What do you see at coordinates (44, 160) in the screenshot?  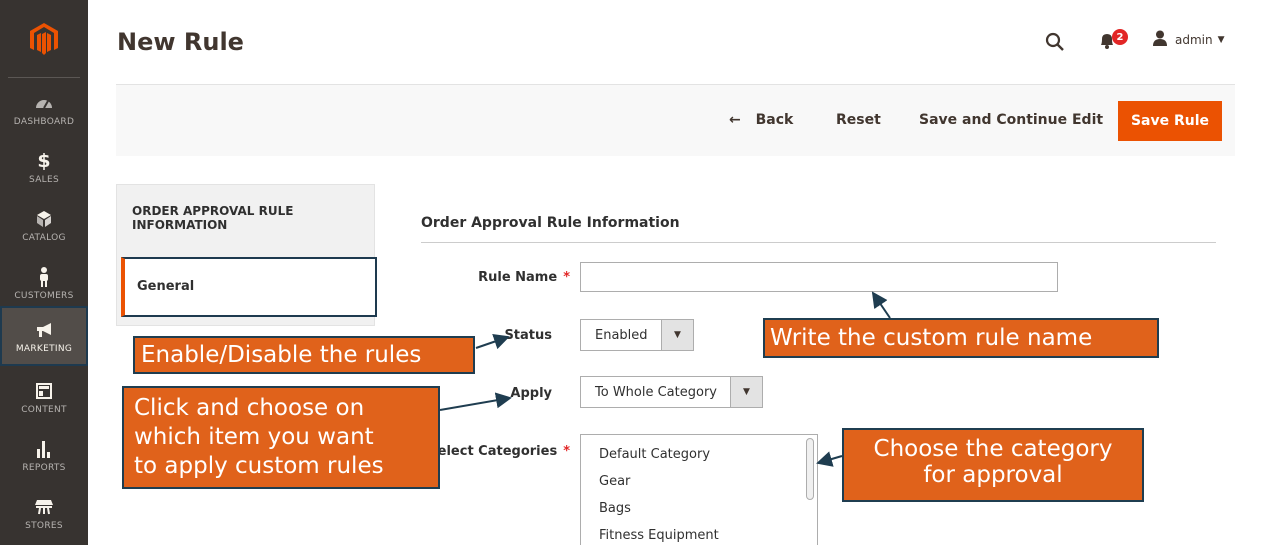 I see `dollar-icon: $` at bounding box center [44, 160].